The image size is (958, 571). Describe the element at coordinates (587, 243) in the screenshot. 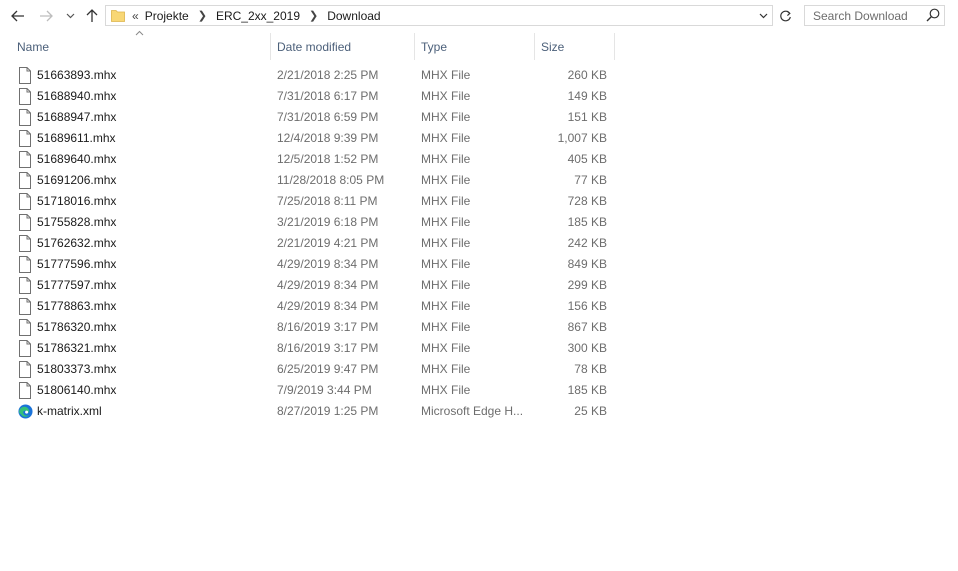

I see `file-size: 242 KB` at that location.